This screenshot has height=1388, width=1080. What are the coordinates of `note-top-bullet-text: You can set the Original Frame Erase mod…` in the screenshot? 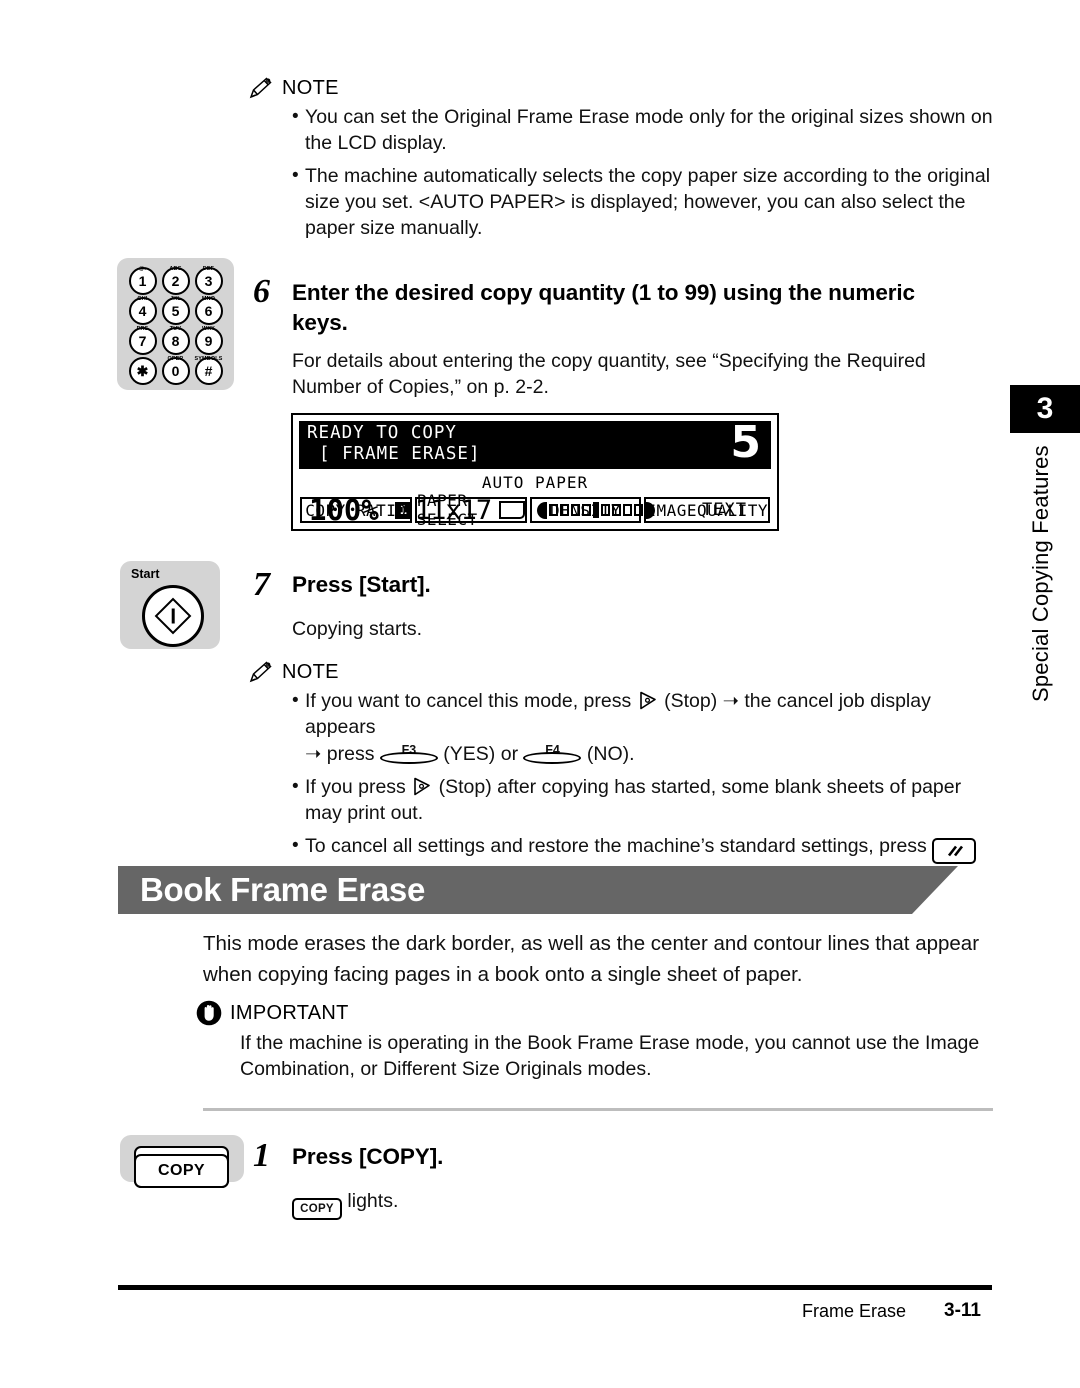 It's located at (649, 130).